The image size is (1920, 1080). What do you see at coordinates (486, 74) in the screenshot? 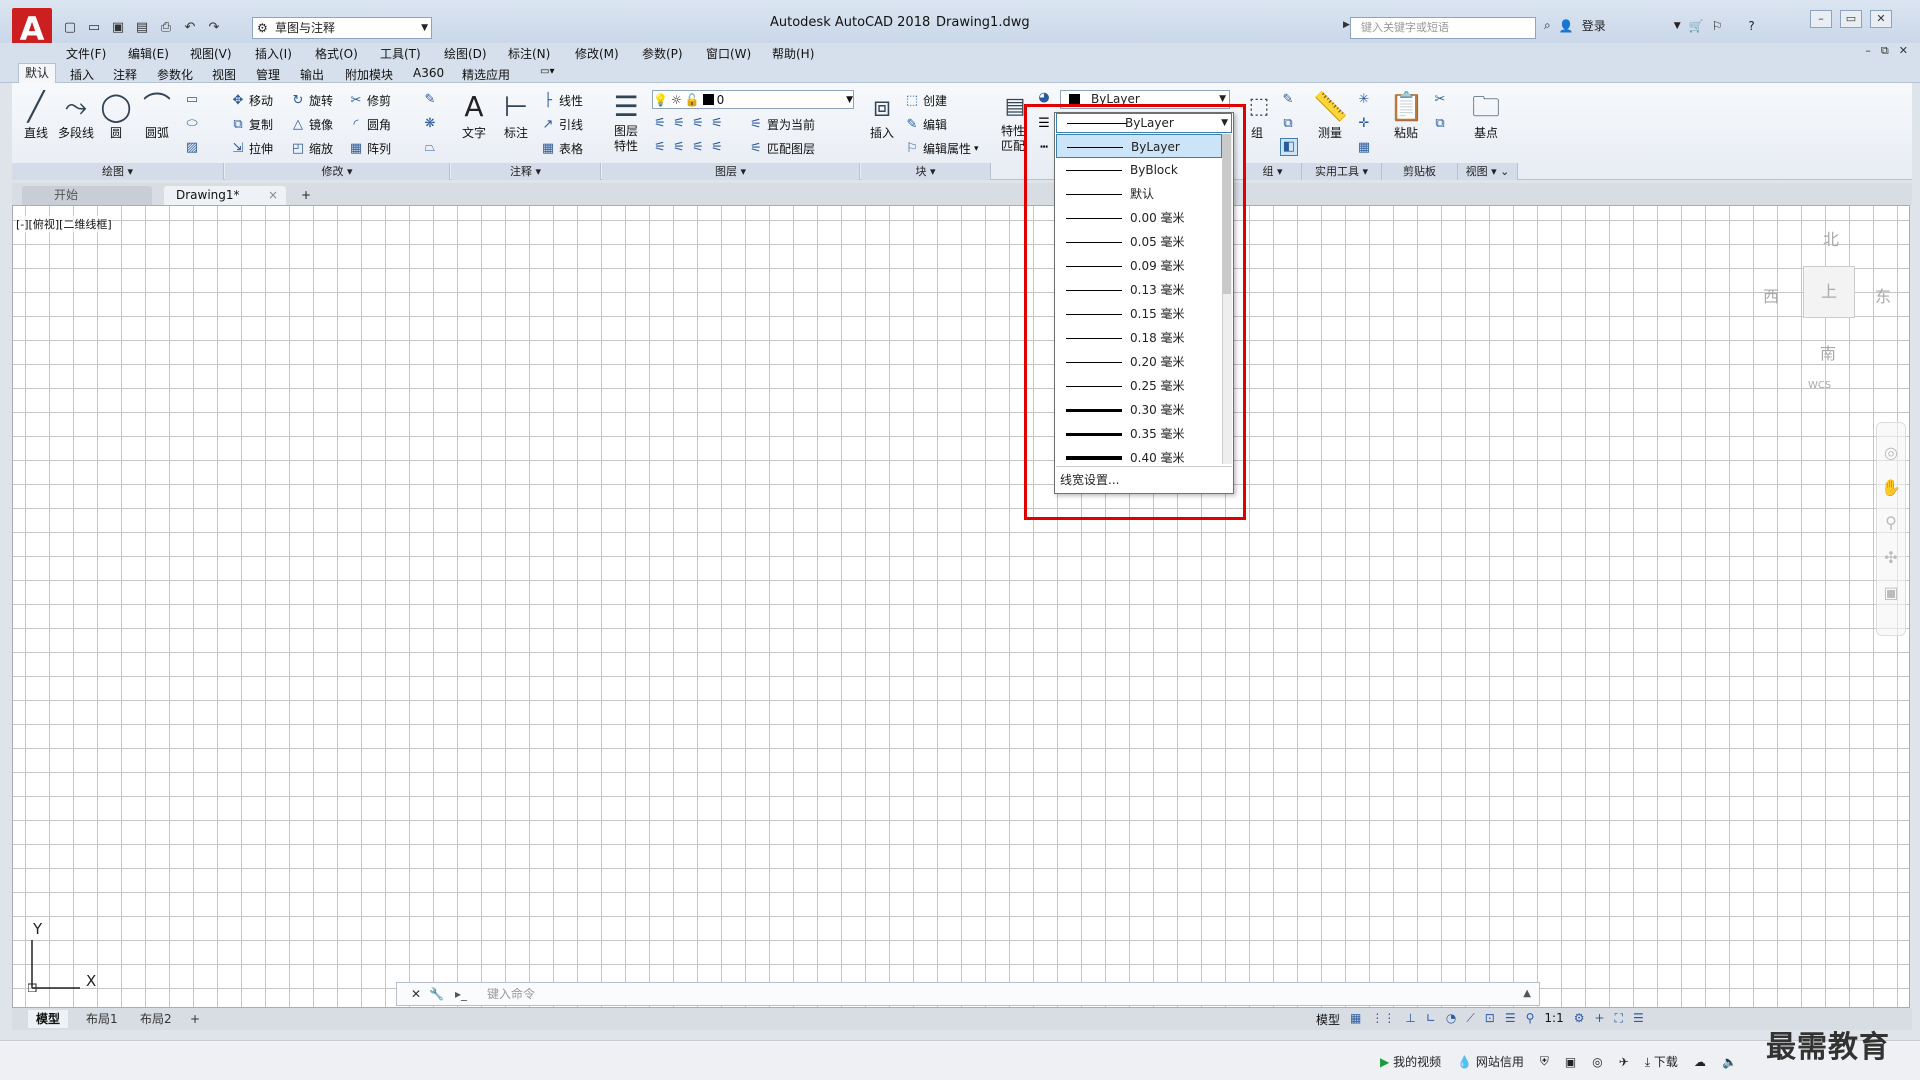
I see `tab-featured-apps: 精选应用` at bounding box center [486, 74].